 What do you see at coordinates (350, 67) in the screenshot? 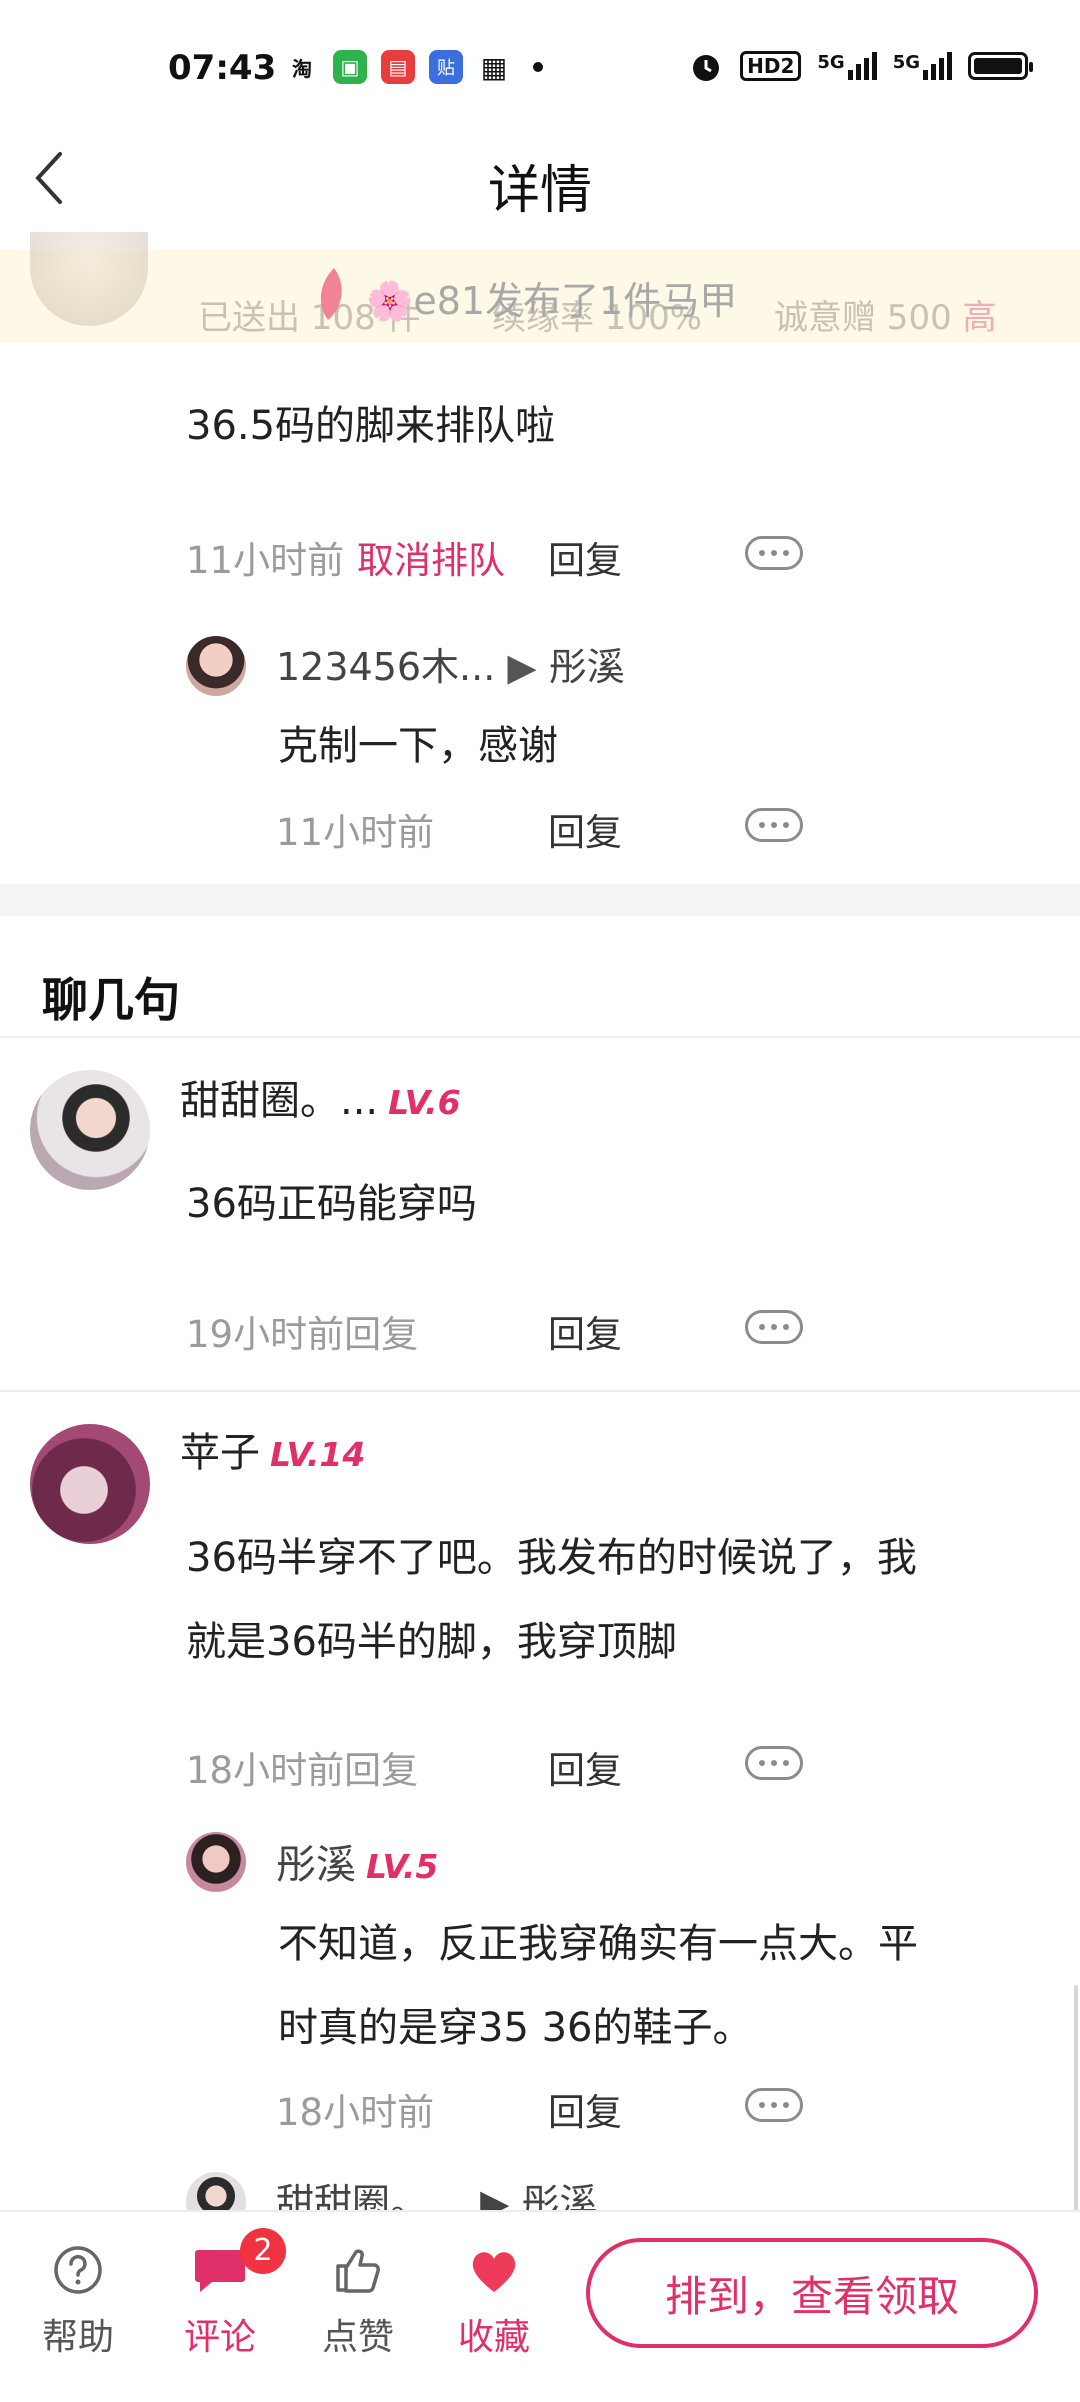
I see `wechat-icon: ▣` at bounding box center [350, 67].